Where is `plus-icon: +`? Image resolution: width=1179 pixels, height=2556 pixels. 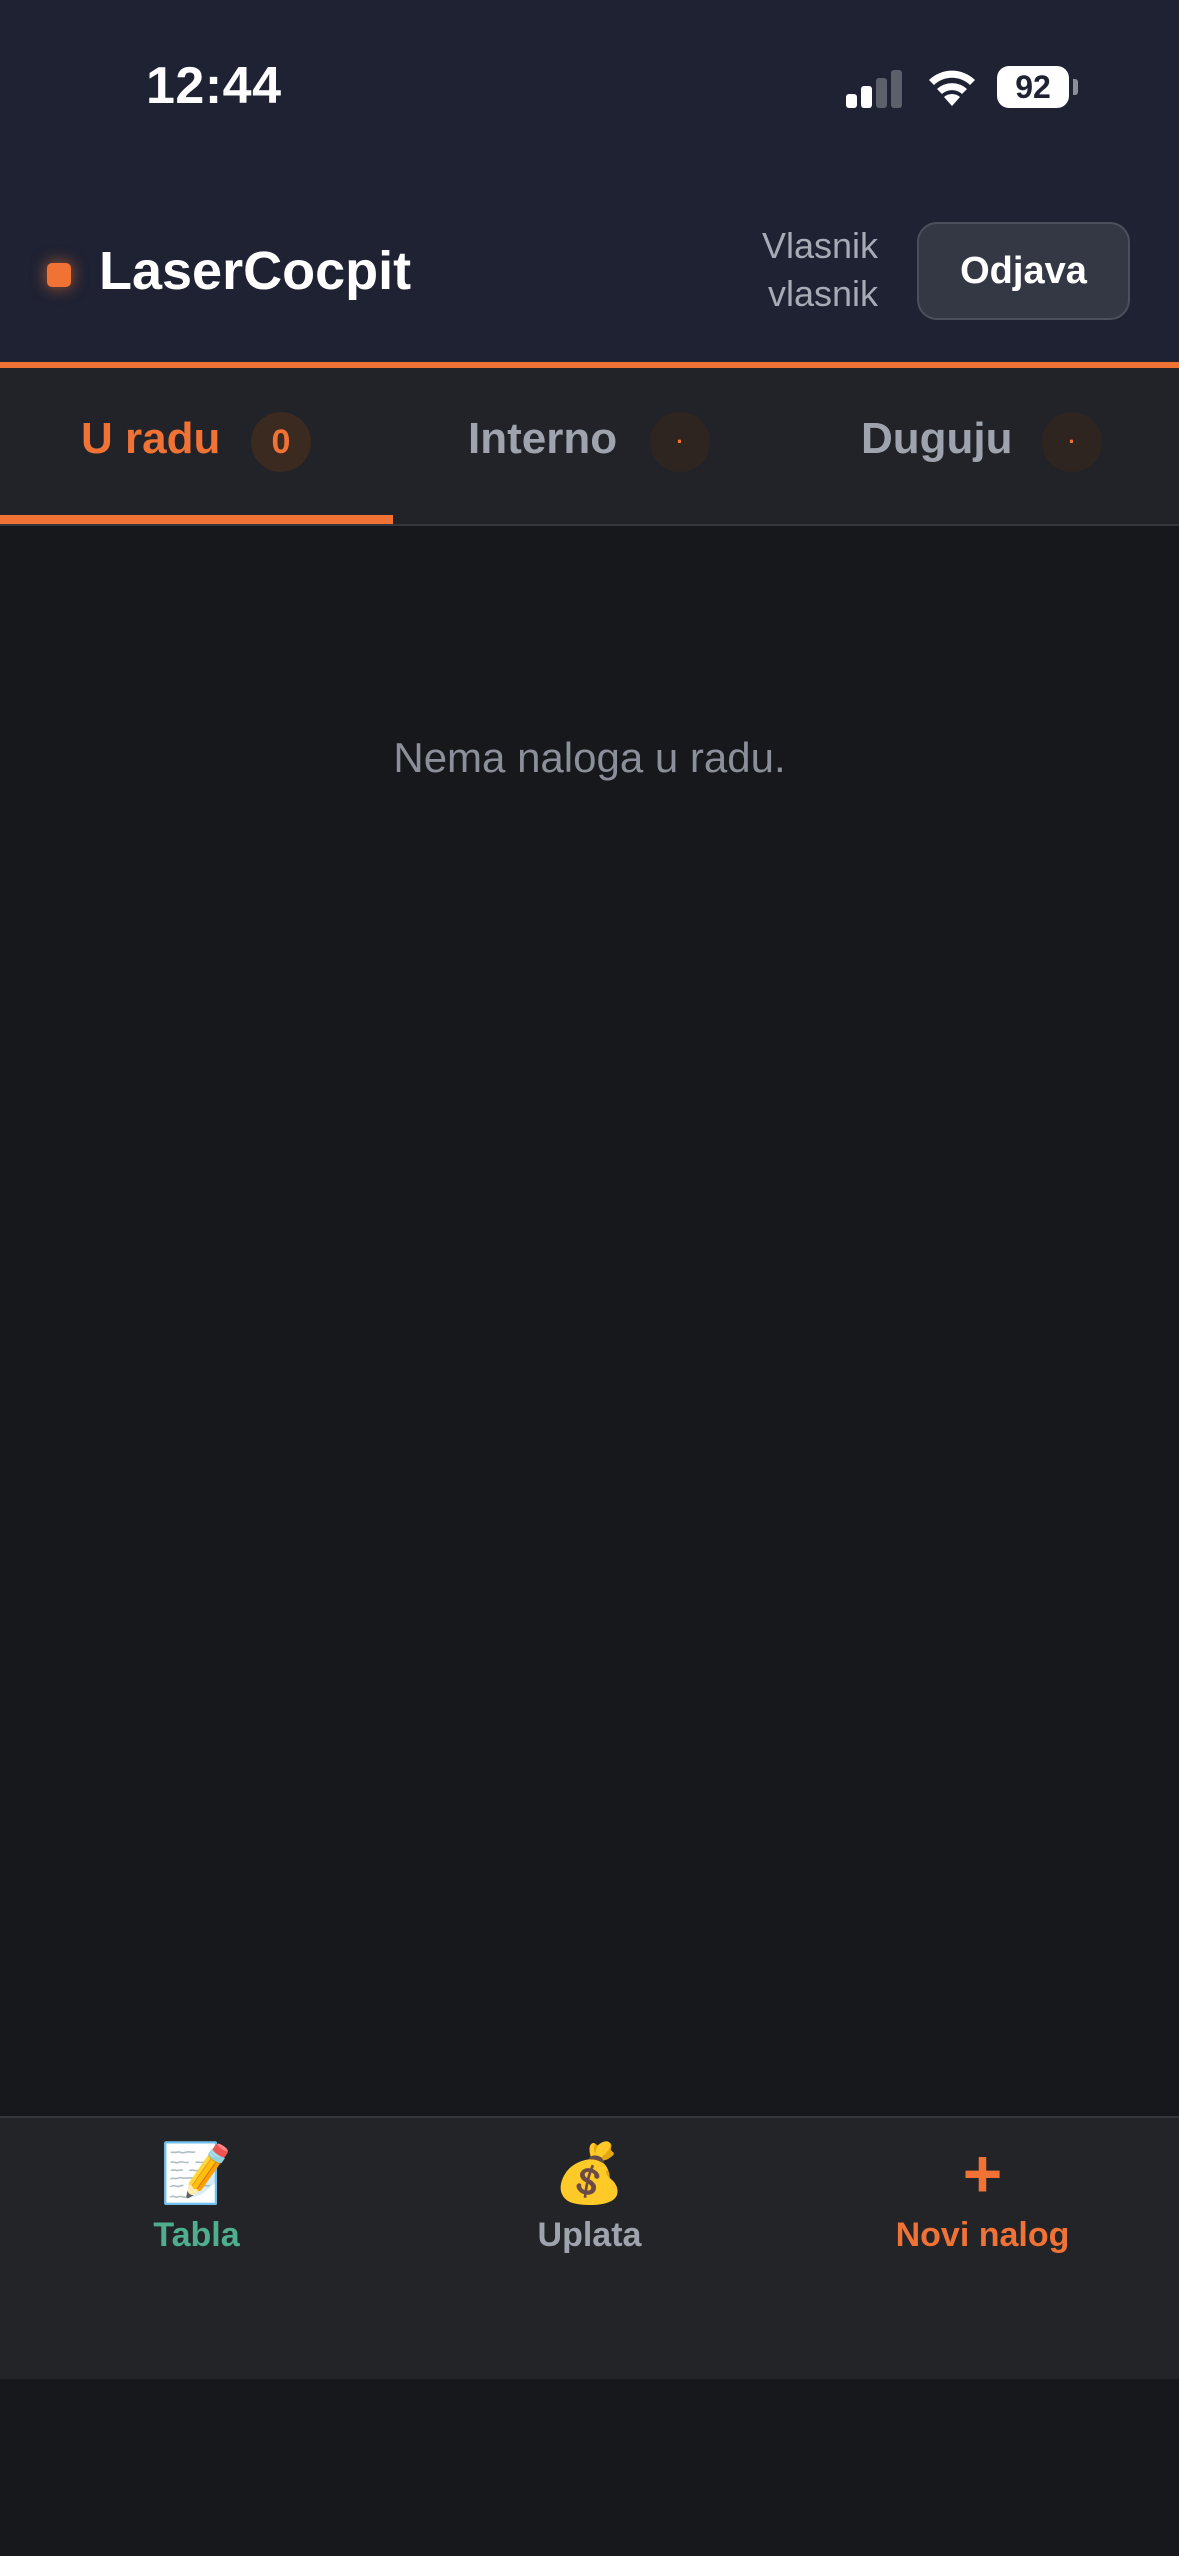 plus-icon: + is located at coordinates (982, 2174).